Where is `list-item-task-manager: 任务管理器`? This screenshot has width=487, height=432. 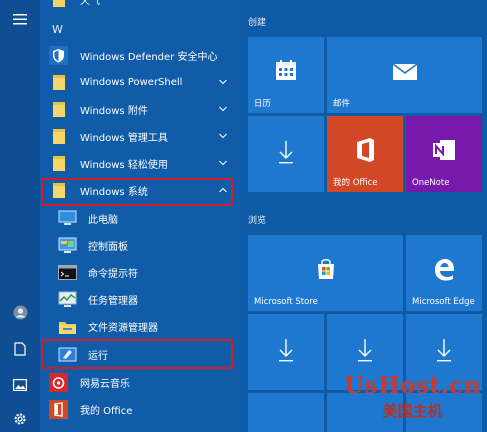
list-item-task-manager: 任务管理器 is located at coordinates (140, 299).